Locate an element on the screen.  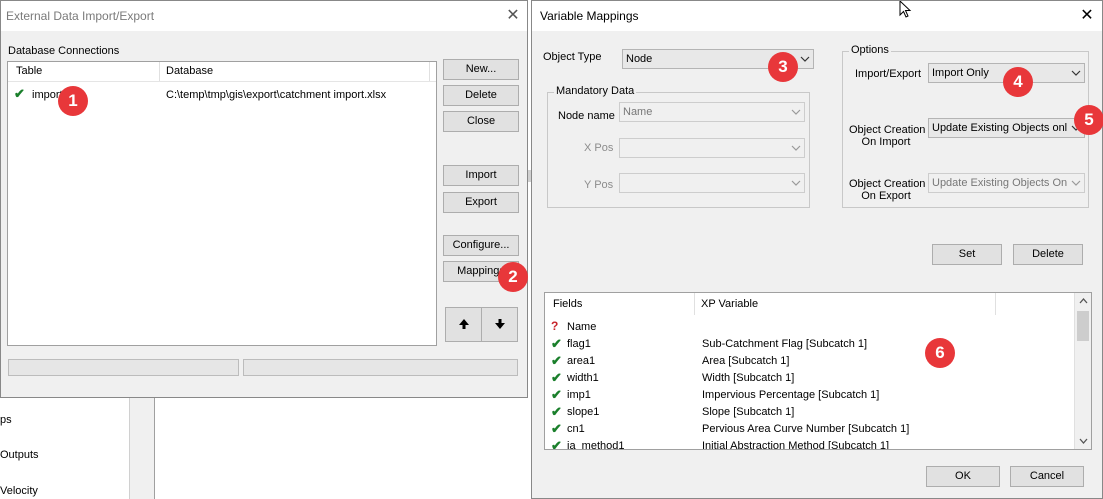
mappings-title: Variable Mappings is located at coordinates (589, 16).